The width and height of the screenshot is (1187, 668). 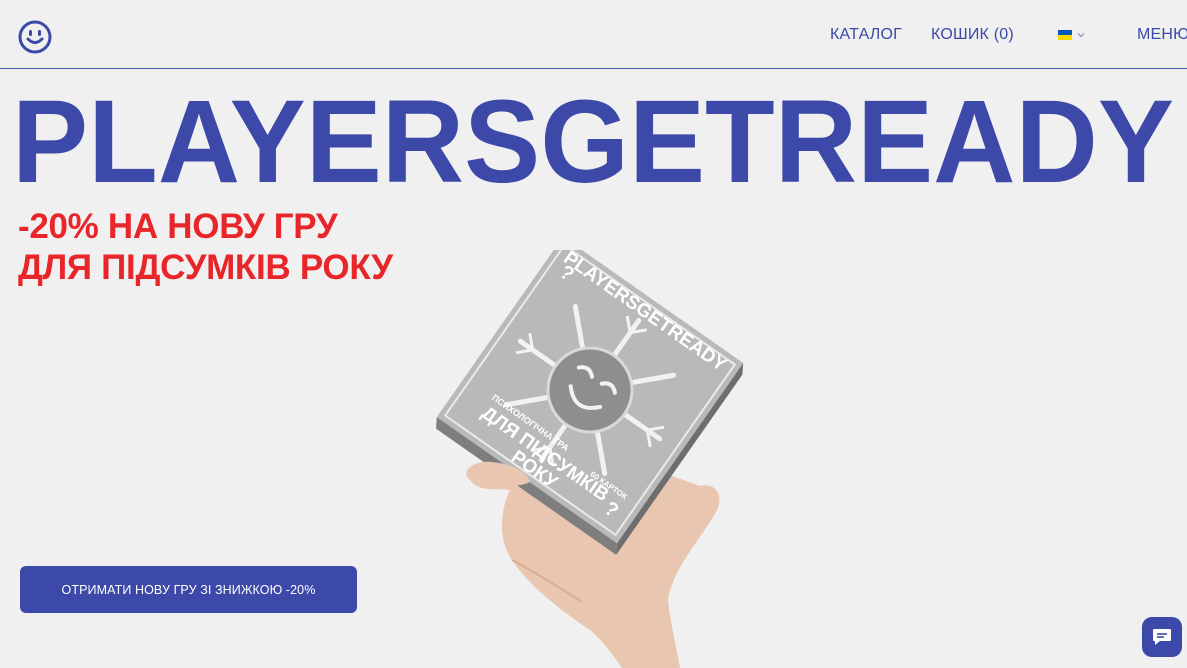 What do you see at coordinates (1081, 35) in the screenshot?
I see `chevron-down-icon` at bounding box center [1081, 35].